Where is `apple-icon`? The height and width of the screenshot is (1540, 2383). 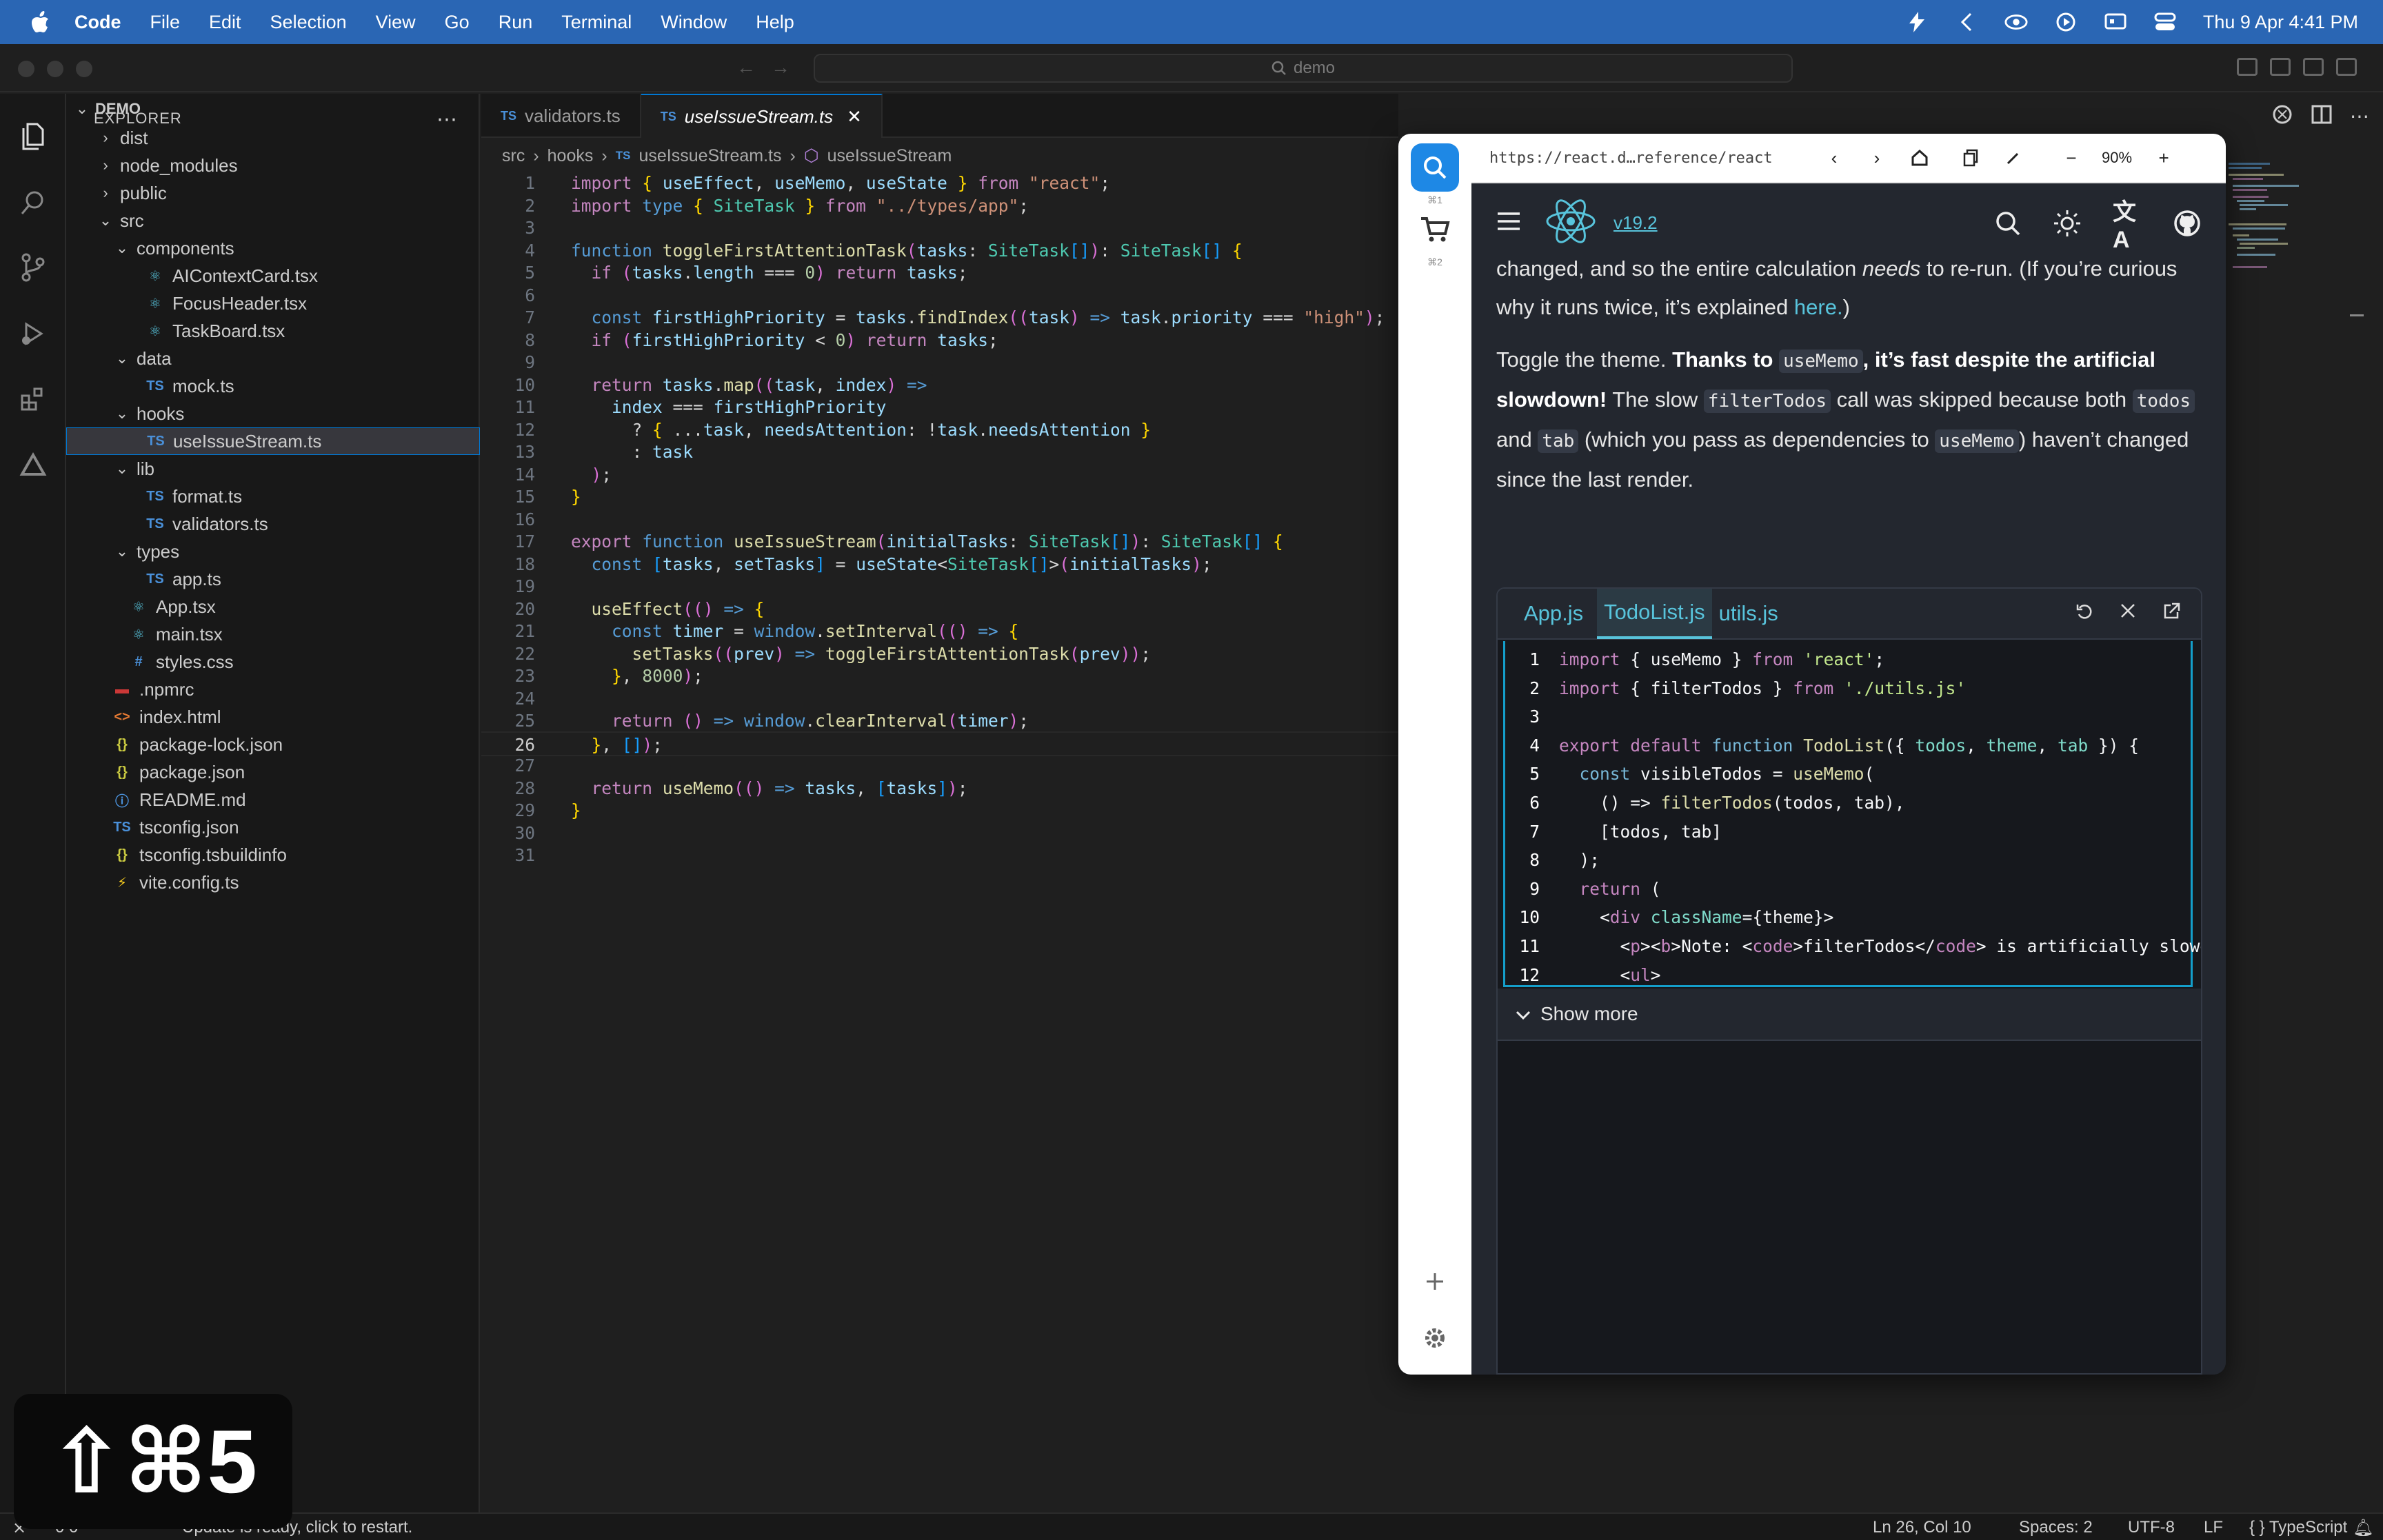 apple-icon is located at coordinates (40, 22).